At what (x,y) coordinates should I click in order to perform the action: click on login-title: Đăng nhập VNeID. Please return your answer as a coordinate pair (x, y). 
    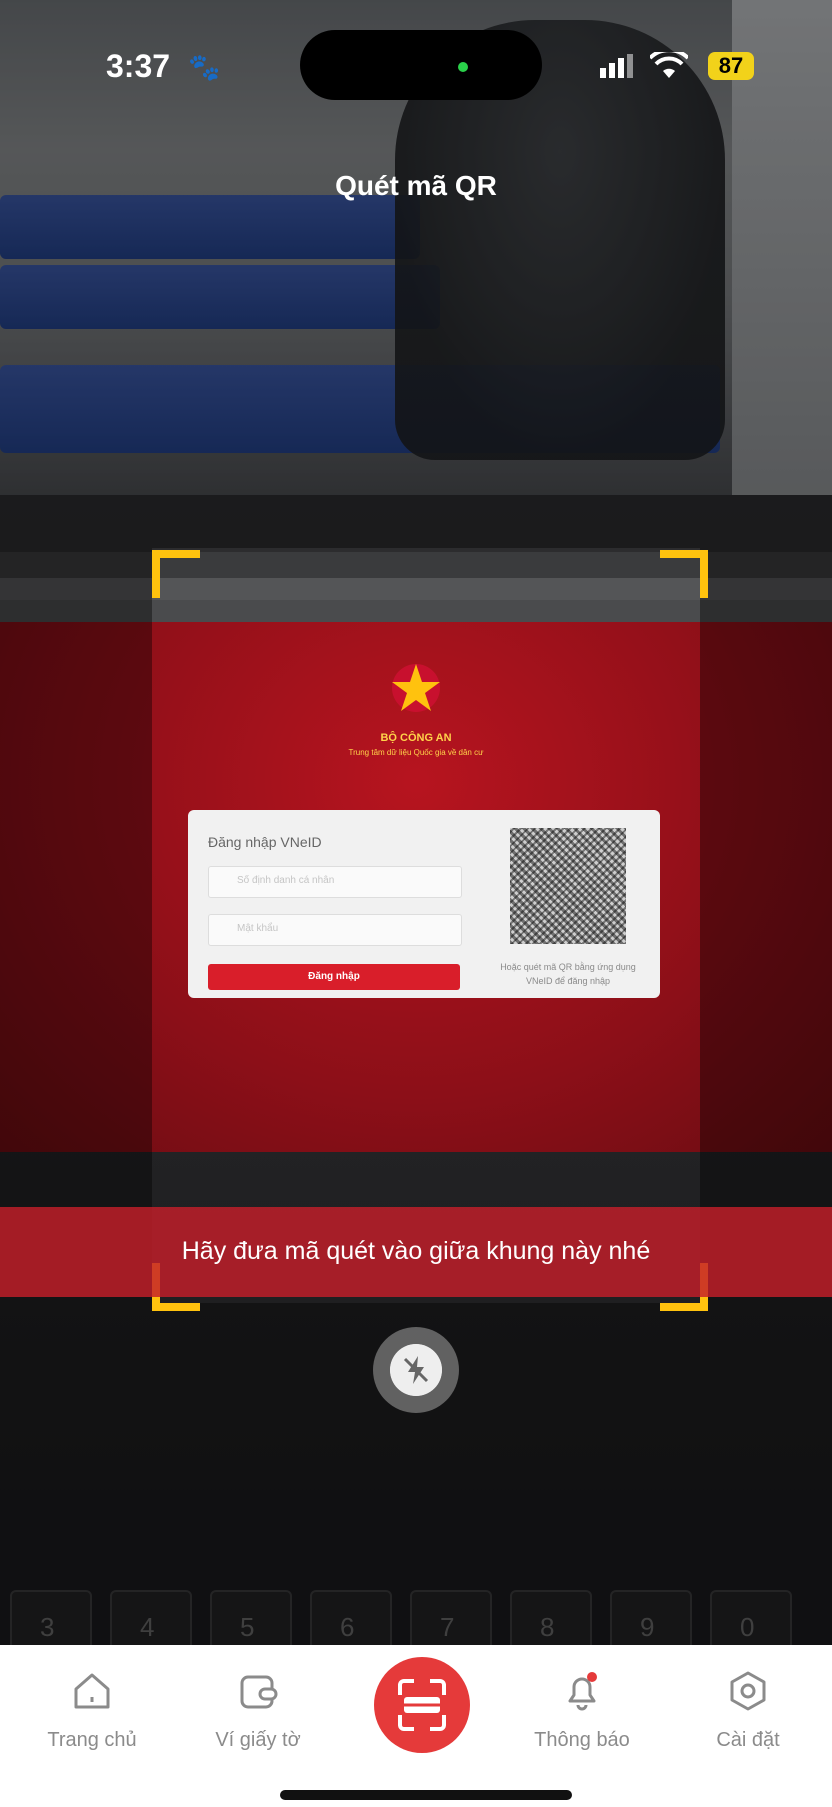
    Looking at the image, I should click on (265, 842).